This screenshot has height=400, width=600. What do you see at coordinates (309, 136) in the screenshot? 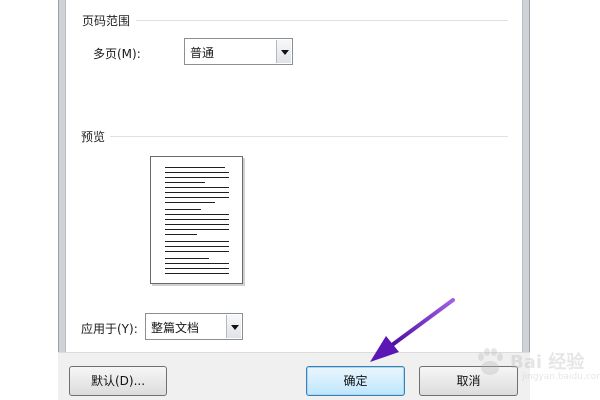
I see `preview-divider` at bounding box center [309, 136].